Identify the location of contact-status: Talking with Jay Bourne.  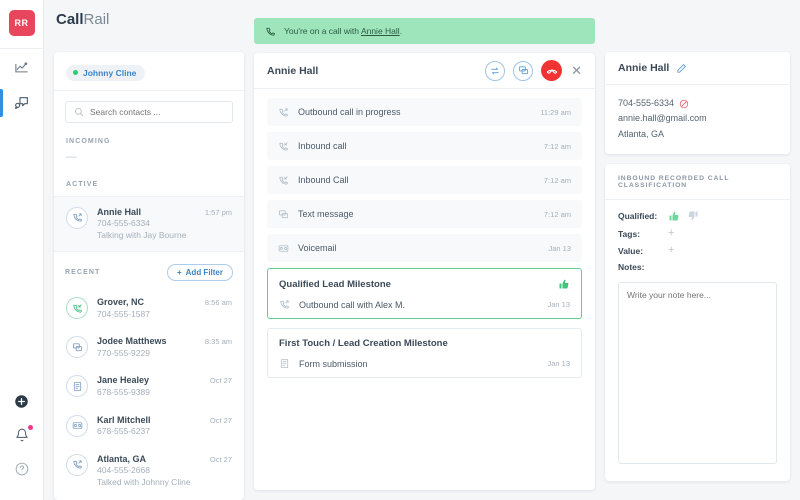
(142, 234).